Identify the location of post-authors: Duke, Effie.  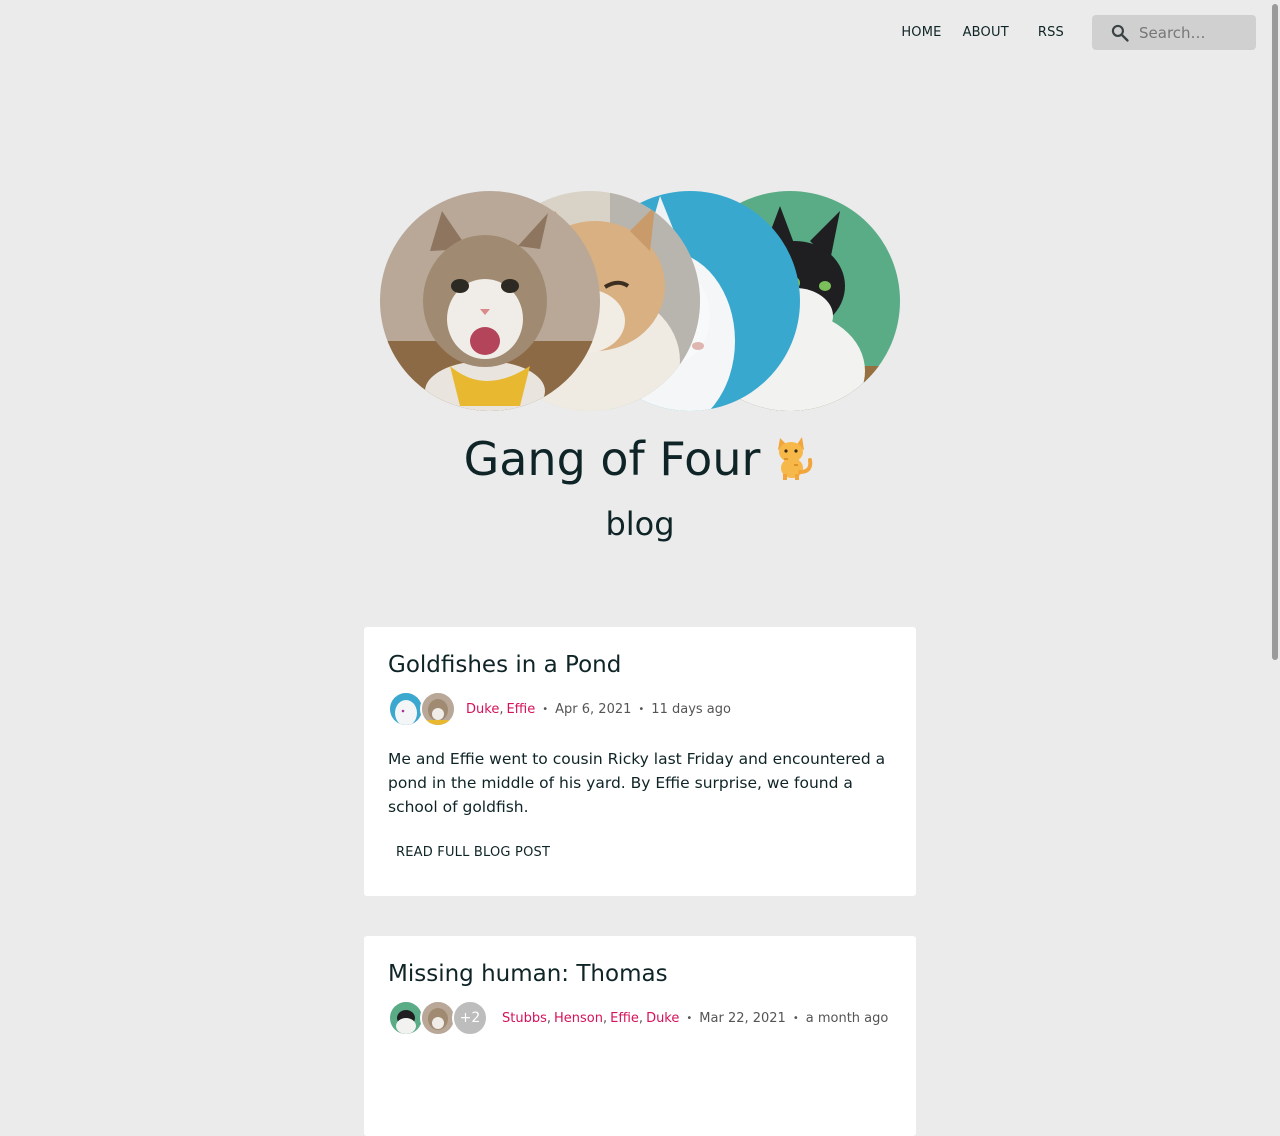
(500, 709).